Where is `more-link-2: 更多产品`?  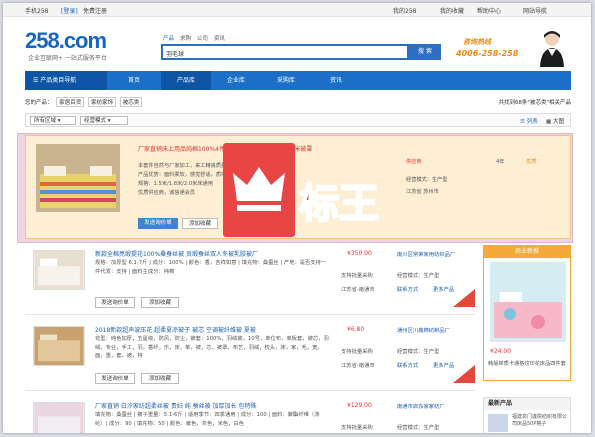 more-link-2: 更多产品 is located at coordinates (443, 365).